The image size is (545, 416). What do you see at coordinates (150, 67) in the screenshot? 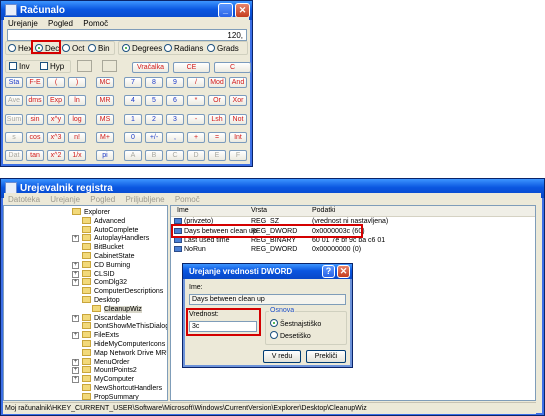
I see `backspace-button: Vračalka` at bounding box center [150, 67].